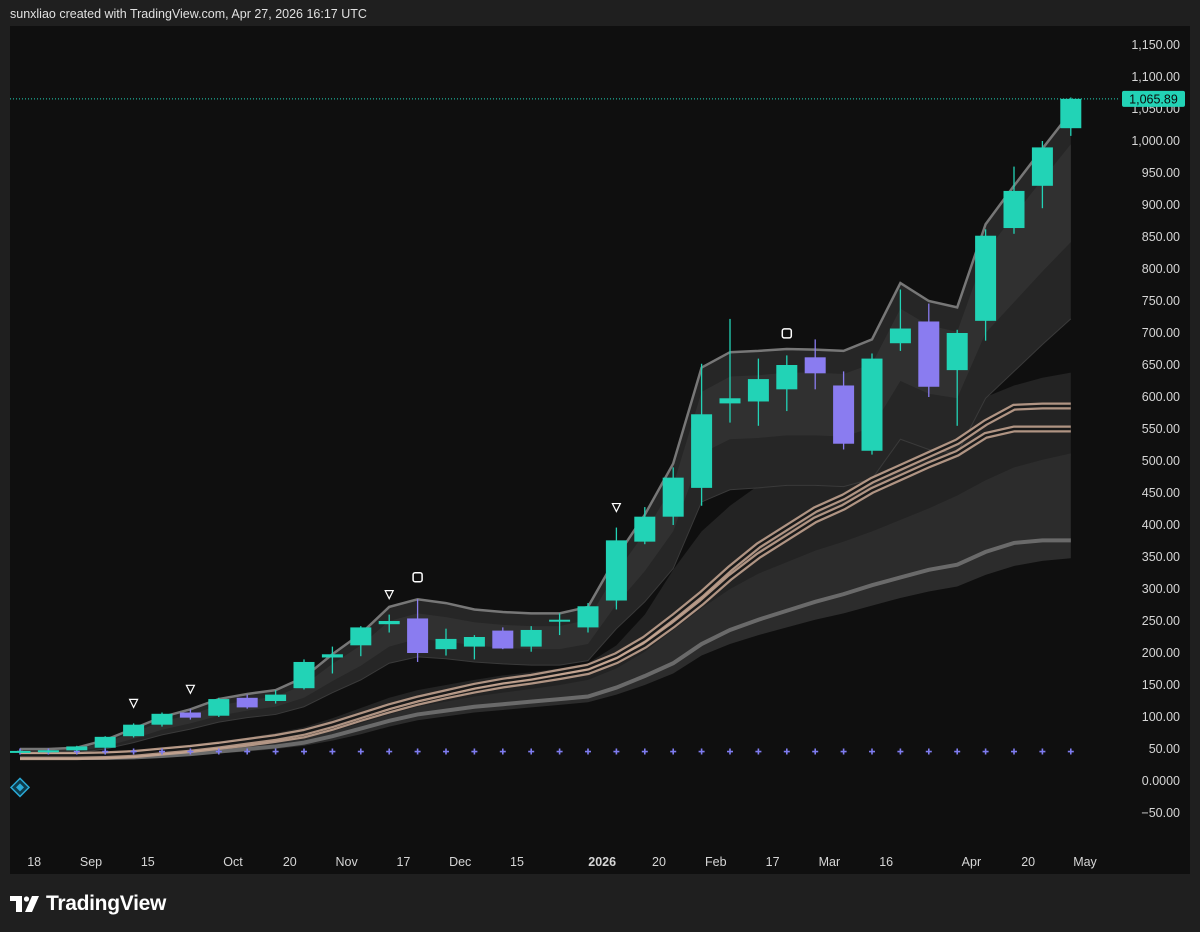 The width and height of the screenshot is (1200, 932). What do you see at coordinates (1161, 461) in the screenshot?
I see `y-tick-label: 500.00` at bounding box center [1161, 461].